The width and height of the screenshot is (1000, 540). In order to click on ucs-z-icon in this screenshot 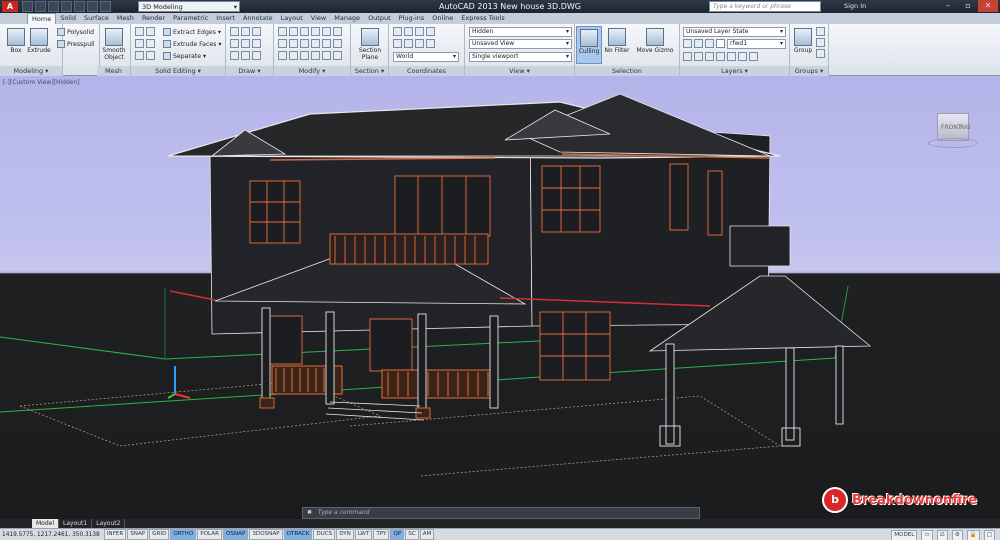, I will do `click(397, 43)`.